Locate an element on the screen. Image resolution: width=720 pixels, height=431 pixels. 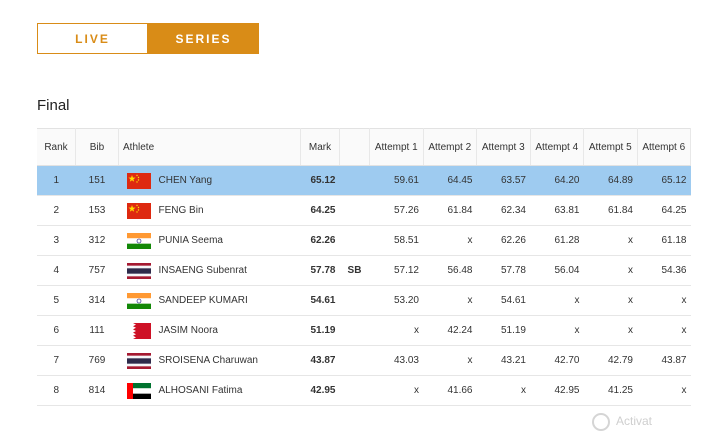
column-header-note is located at coordinates (354, 147).